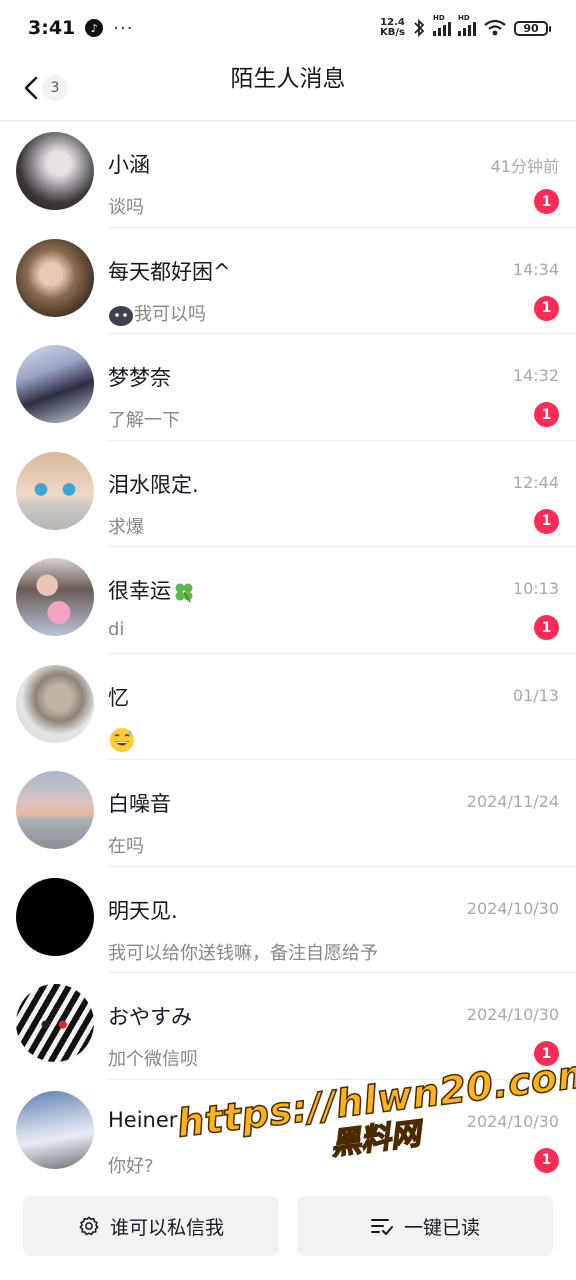 Image resolution: width=576 pixels, height=1280 pixels. I want to click on contact-name: 很幸运, so click(151, 590).